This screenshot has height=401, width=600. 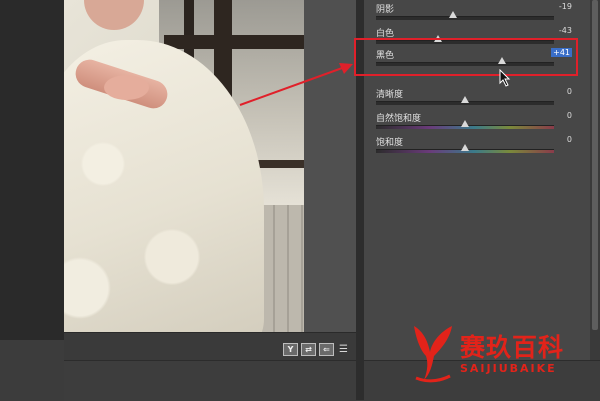 I want to click on panel-scrollbar, so click(x=595, y=180).